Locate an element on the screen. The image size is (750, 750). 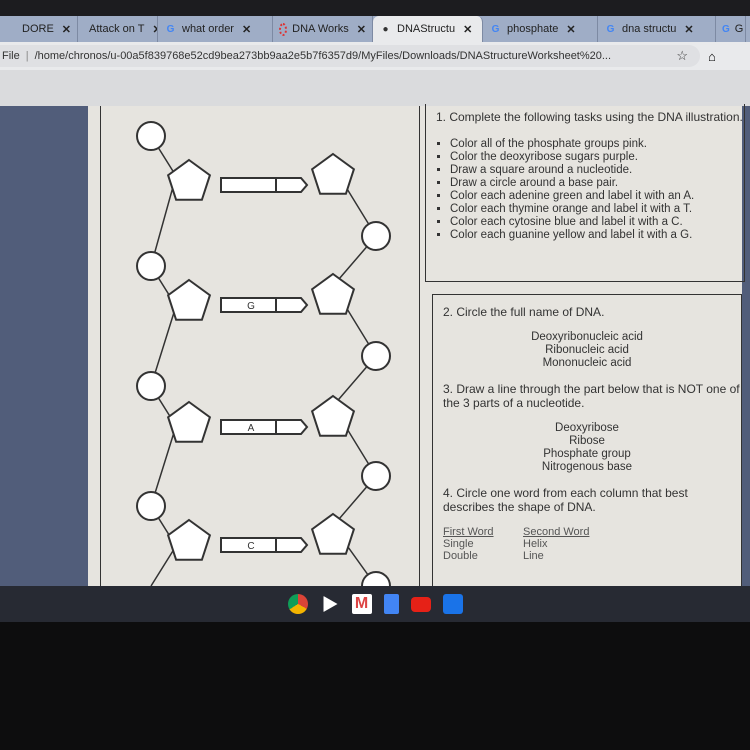
bookmark-star-icon: ☆ is located at coordinates (682, 56).